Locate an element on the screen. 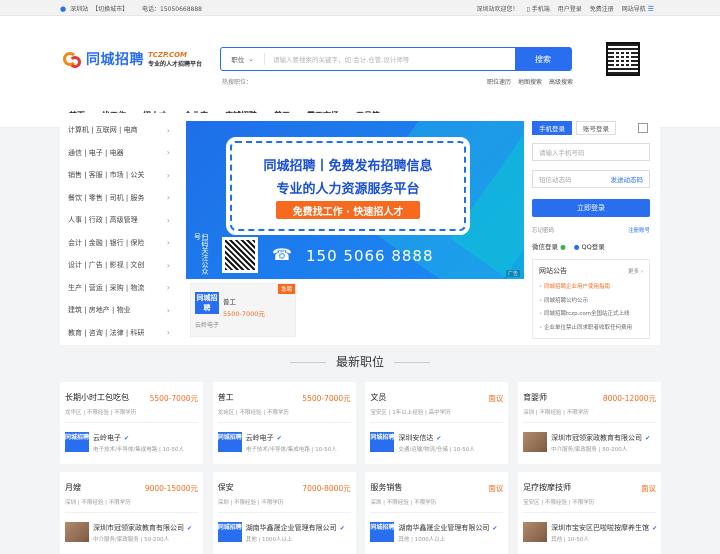 The width and height of the screenshot is (720, 554). category-item: 计算机 | 互联网 | 电商 › is located at coordinates (119, 130).